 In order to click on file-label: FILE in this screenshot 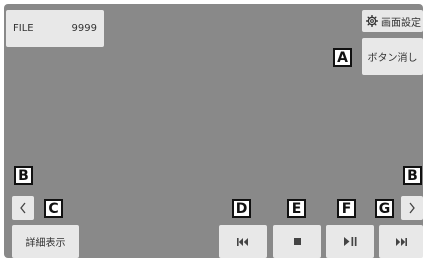, I will do `click(23, 28)`.